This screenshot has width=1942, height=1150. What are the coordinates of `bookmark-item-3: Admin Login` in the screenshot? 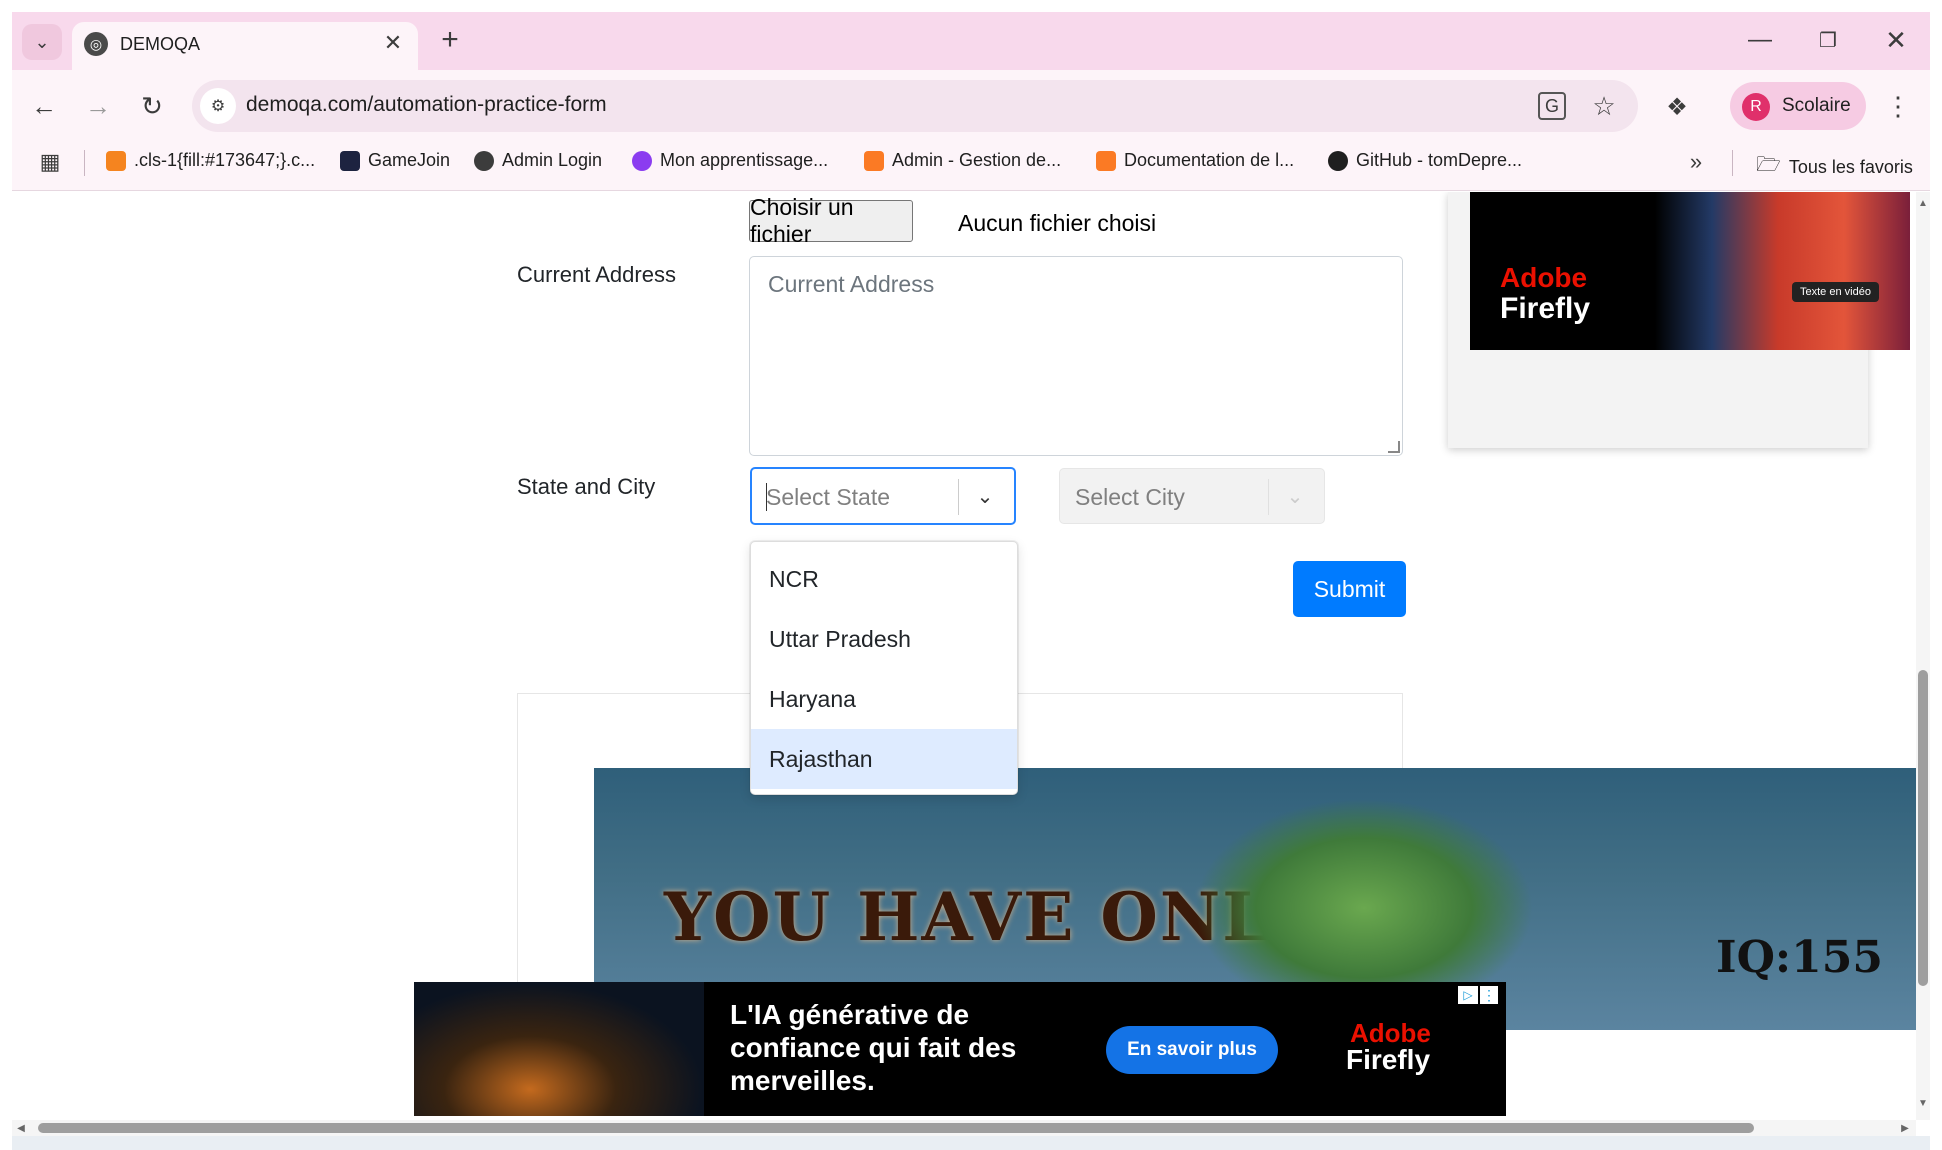 It's located at (538, 160).